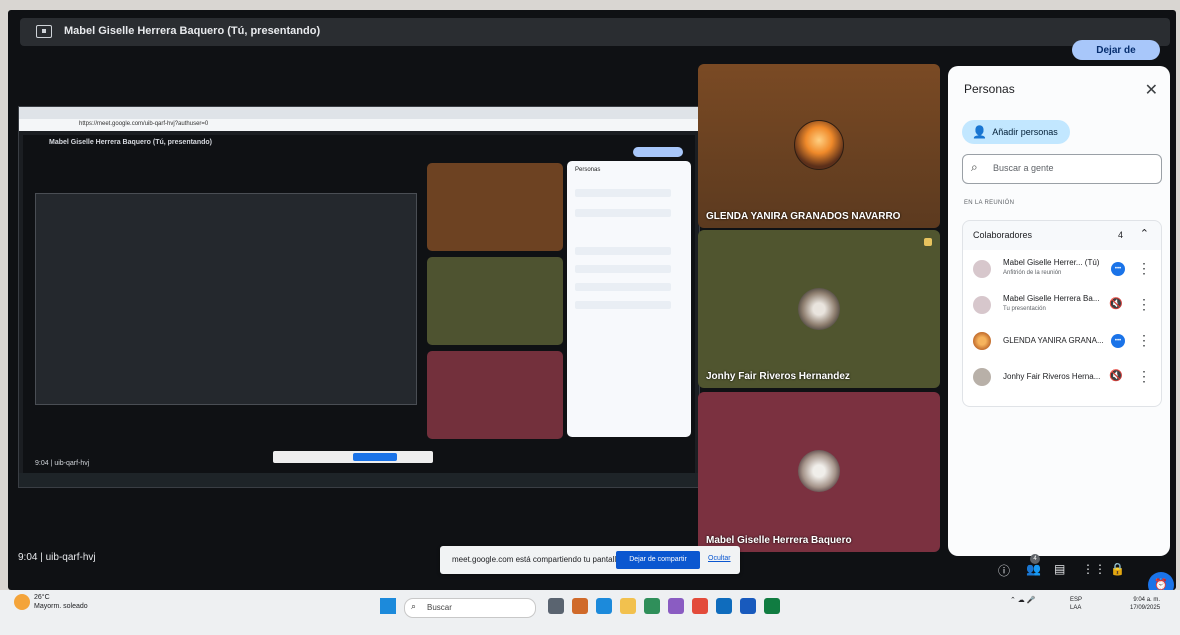  What do you see at coordinates (1076, 608) in the screenshot?
I see `lang-line2: LAA` at bounding box center [1076, 608].